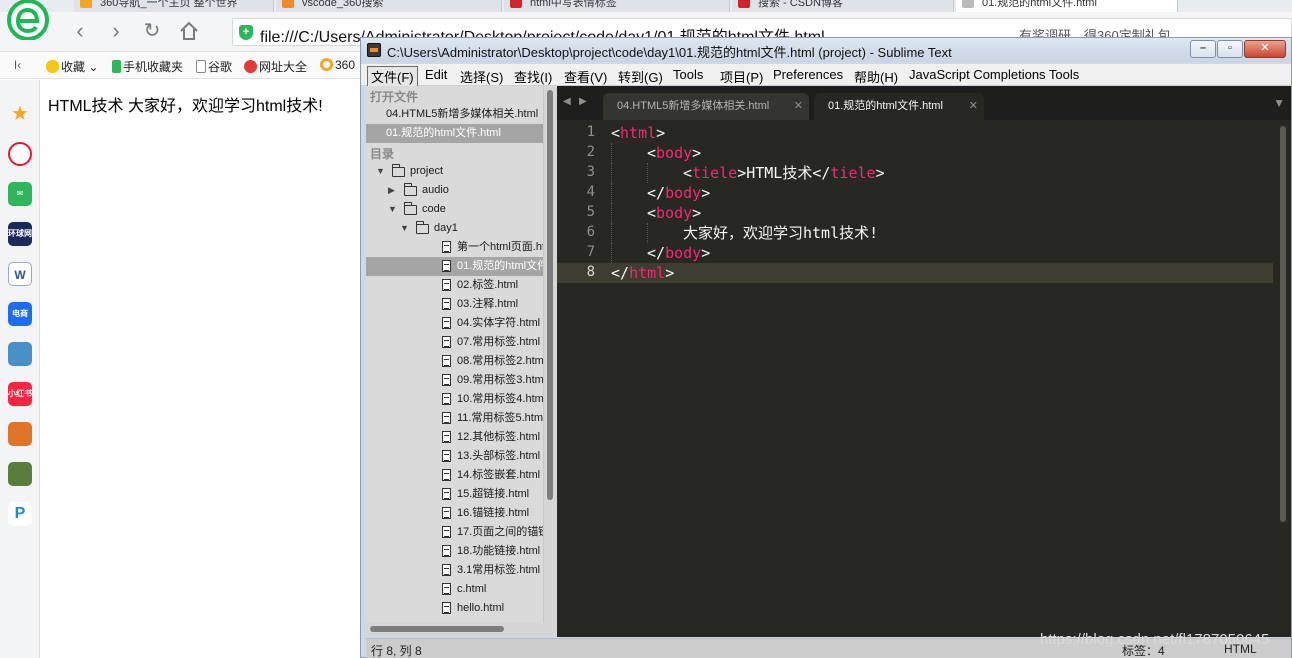  Describe the element at coordinates (1067, 6) in the screenshot. I see `browser-tab-active: 01.规范的html文件.html` at that location.